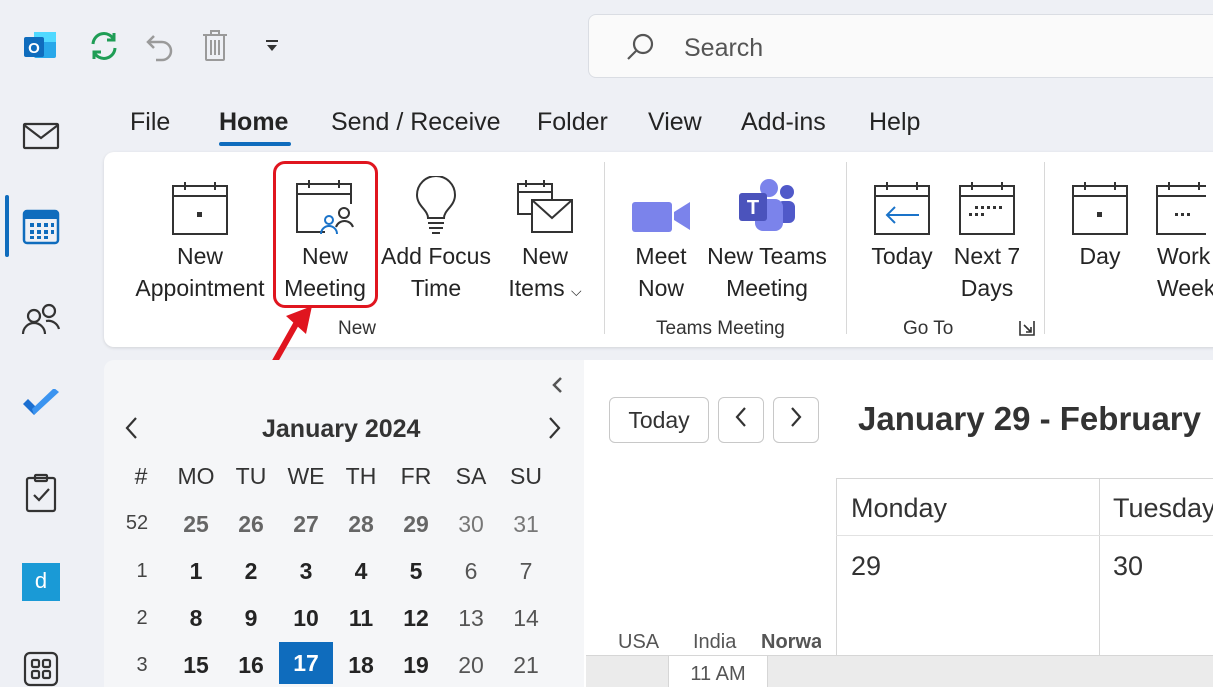 The height and width of the screenshot is (687, 1213). Describe the element at coordinates (357, 328) in the screenshot. I see `group-label-new: New` at that location.